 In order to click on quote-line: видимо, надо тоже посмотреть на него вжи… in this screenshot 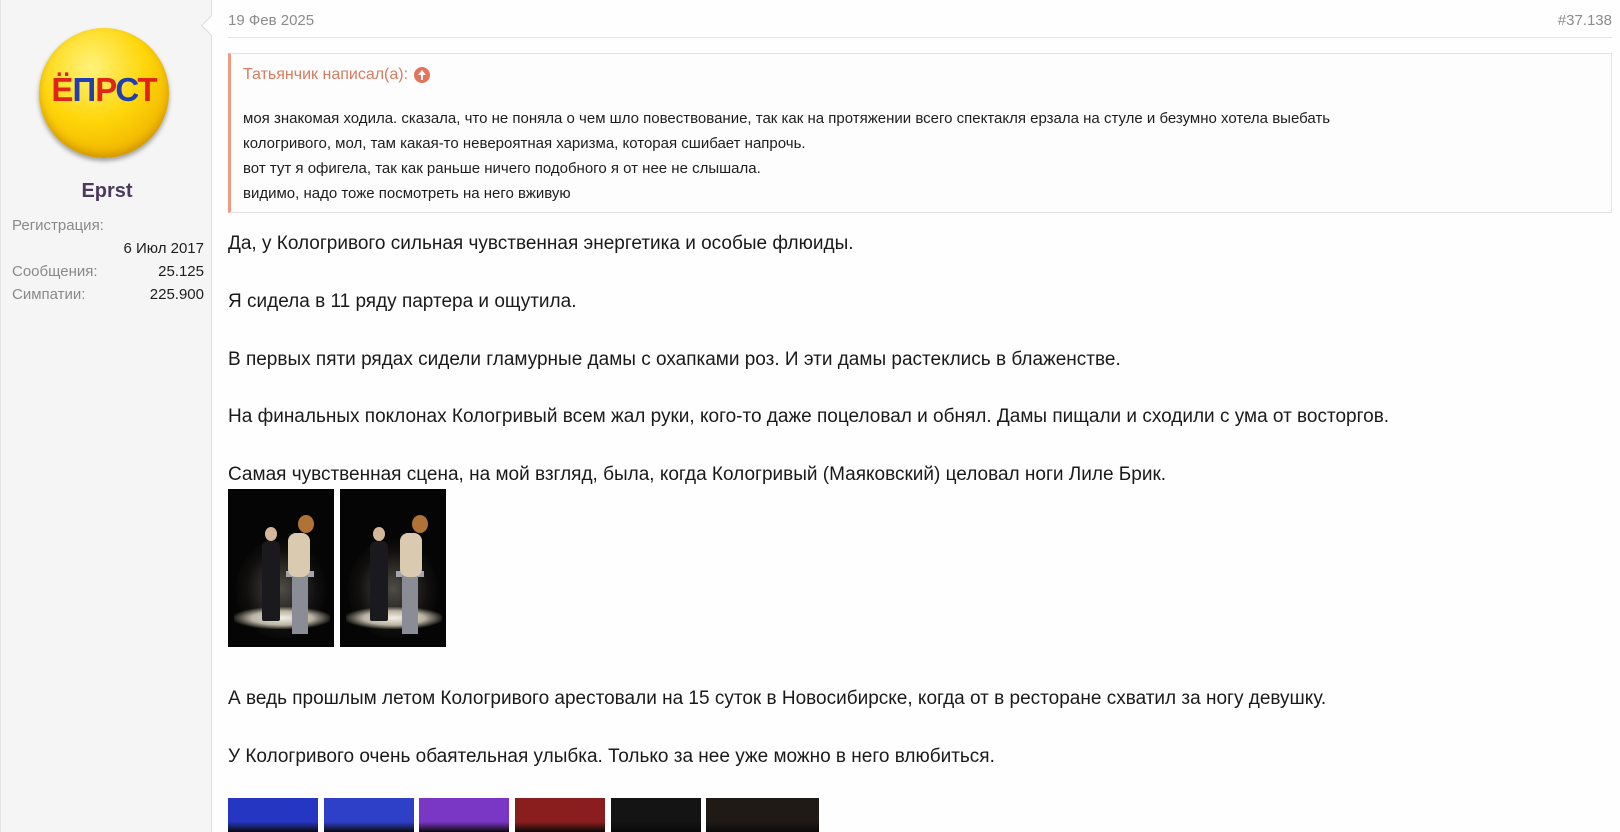, I will do `click(407, 193)`.